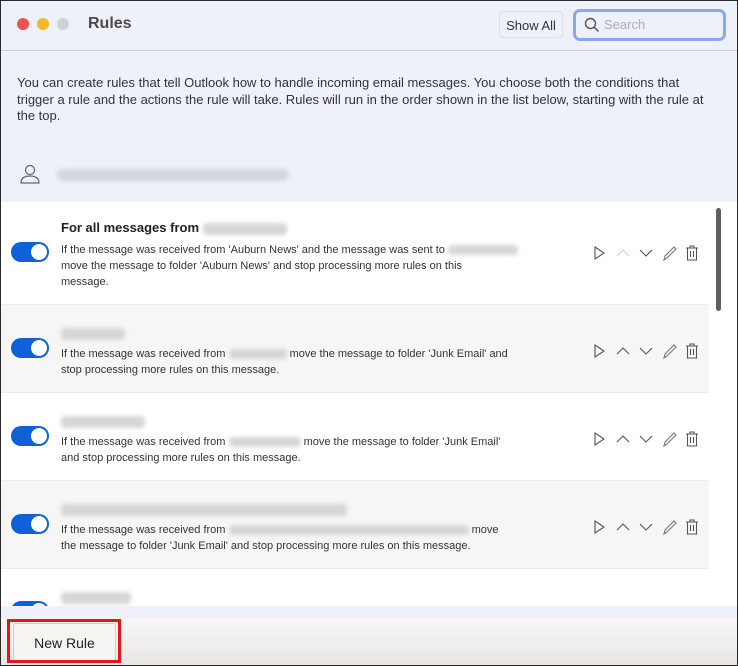 Image resolution: width=738 pixels, height=666 pixels. Describe the element at coordinates (625, 24) in the screenshot. I see `search-placeholder: Search` at that location.